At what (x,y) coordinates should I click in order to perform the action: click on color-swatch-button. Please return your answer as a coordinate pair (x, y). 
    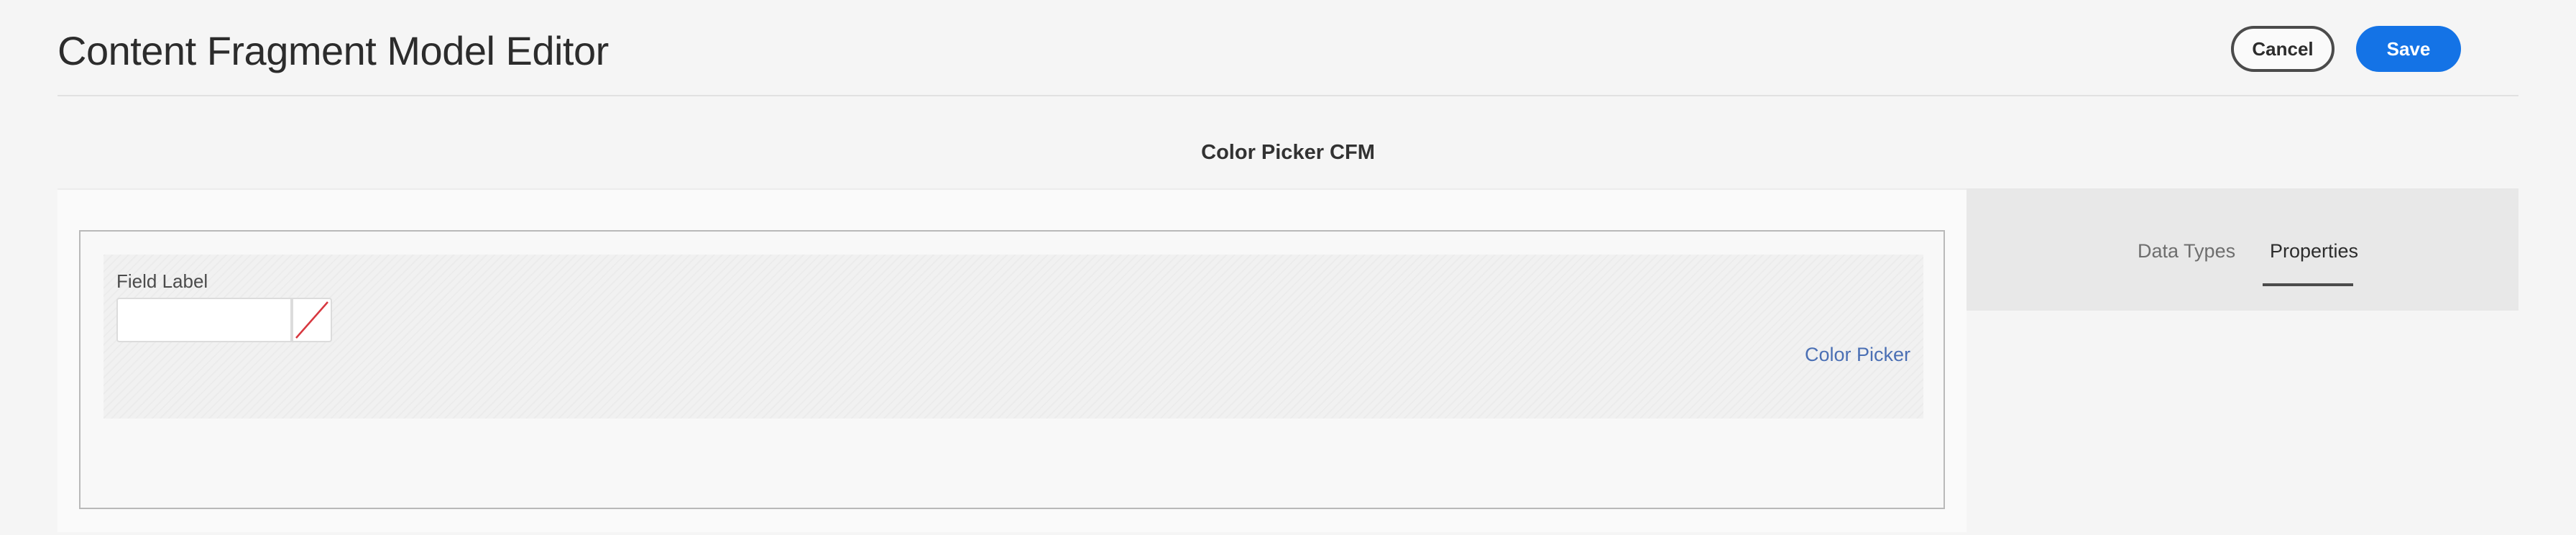
    Looking at the image, I should click on (312, 320).